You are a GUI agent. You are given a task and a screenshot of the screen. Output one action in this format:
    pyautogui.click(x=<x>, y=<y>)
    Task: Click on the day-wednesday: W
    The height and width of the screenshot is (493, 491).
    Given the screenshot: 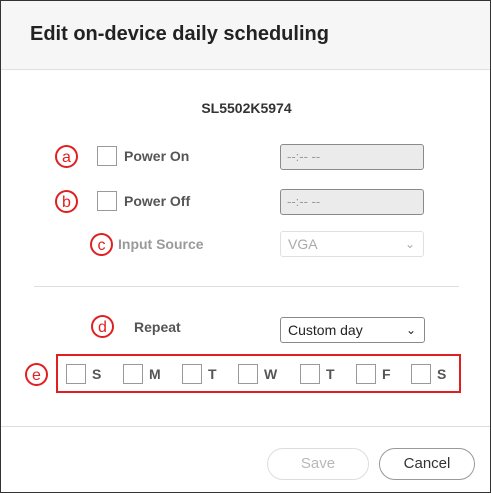 What is the action you would take?
    pyautogui.click(x=257, y=374)
    